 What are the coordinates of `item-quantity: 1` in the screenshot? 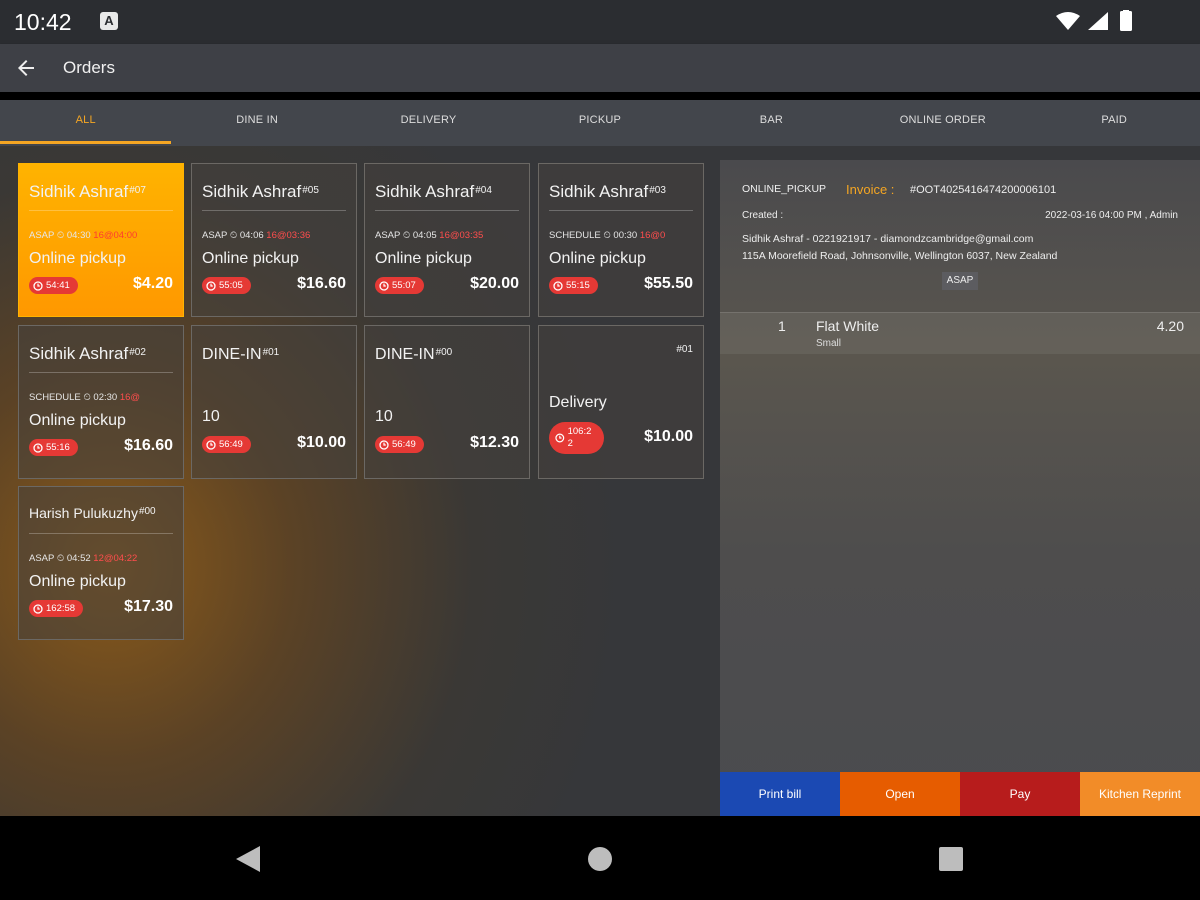 It's located at (782, 326).